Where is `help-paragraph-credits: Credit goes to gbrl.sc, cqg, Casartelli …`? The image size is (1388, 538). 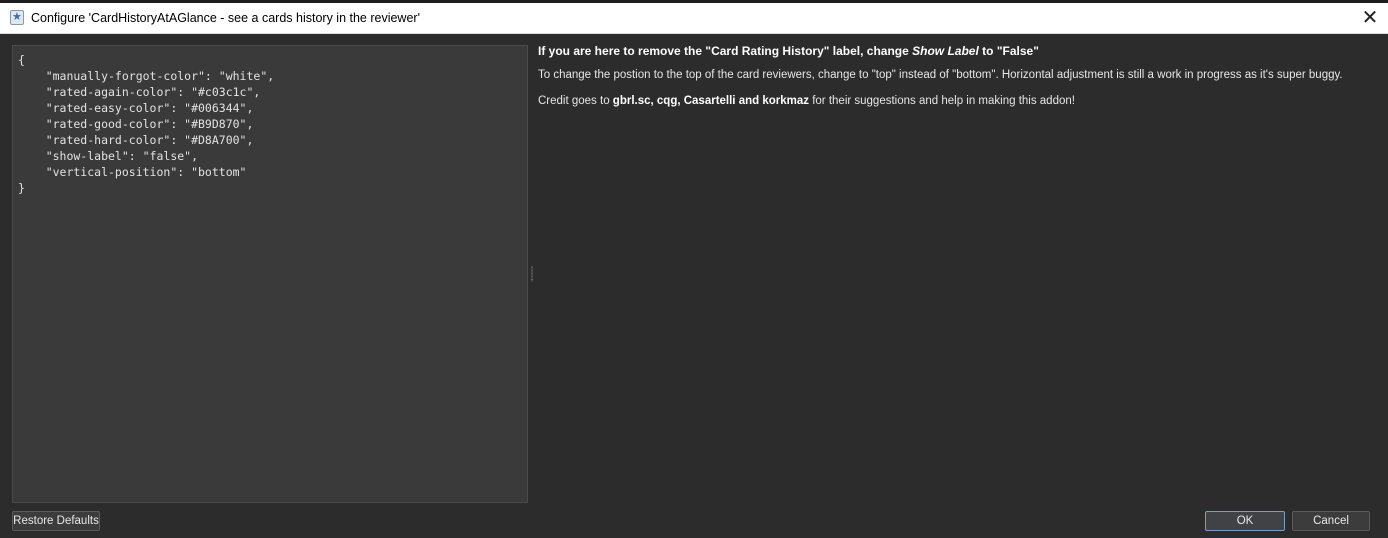
help-paragraph-credits: Credit goes to gbrl.sc, cqg, Casartelli … is located at coordinates (958, 101).